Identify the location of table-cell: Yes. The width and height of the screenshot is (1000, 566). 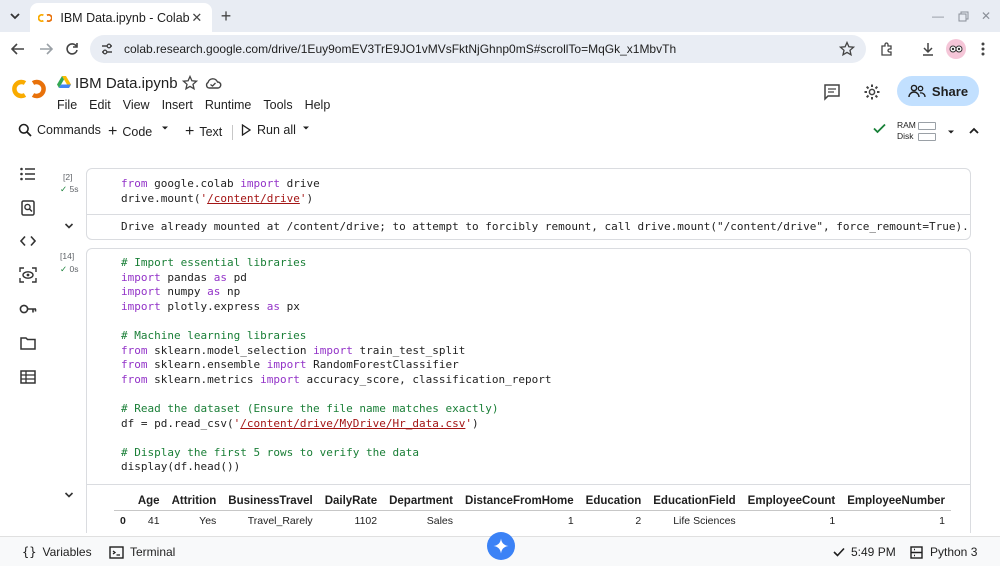
(194, 518).